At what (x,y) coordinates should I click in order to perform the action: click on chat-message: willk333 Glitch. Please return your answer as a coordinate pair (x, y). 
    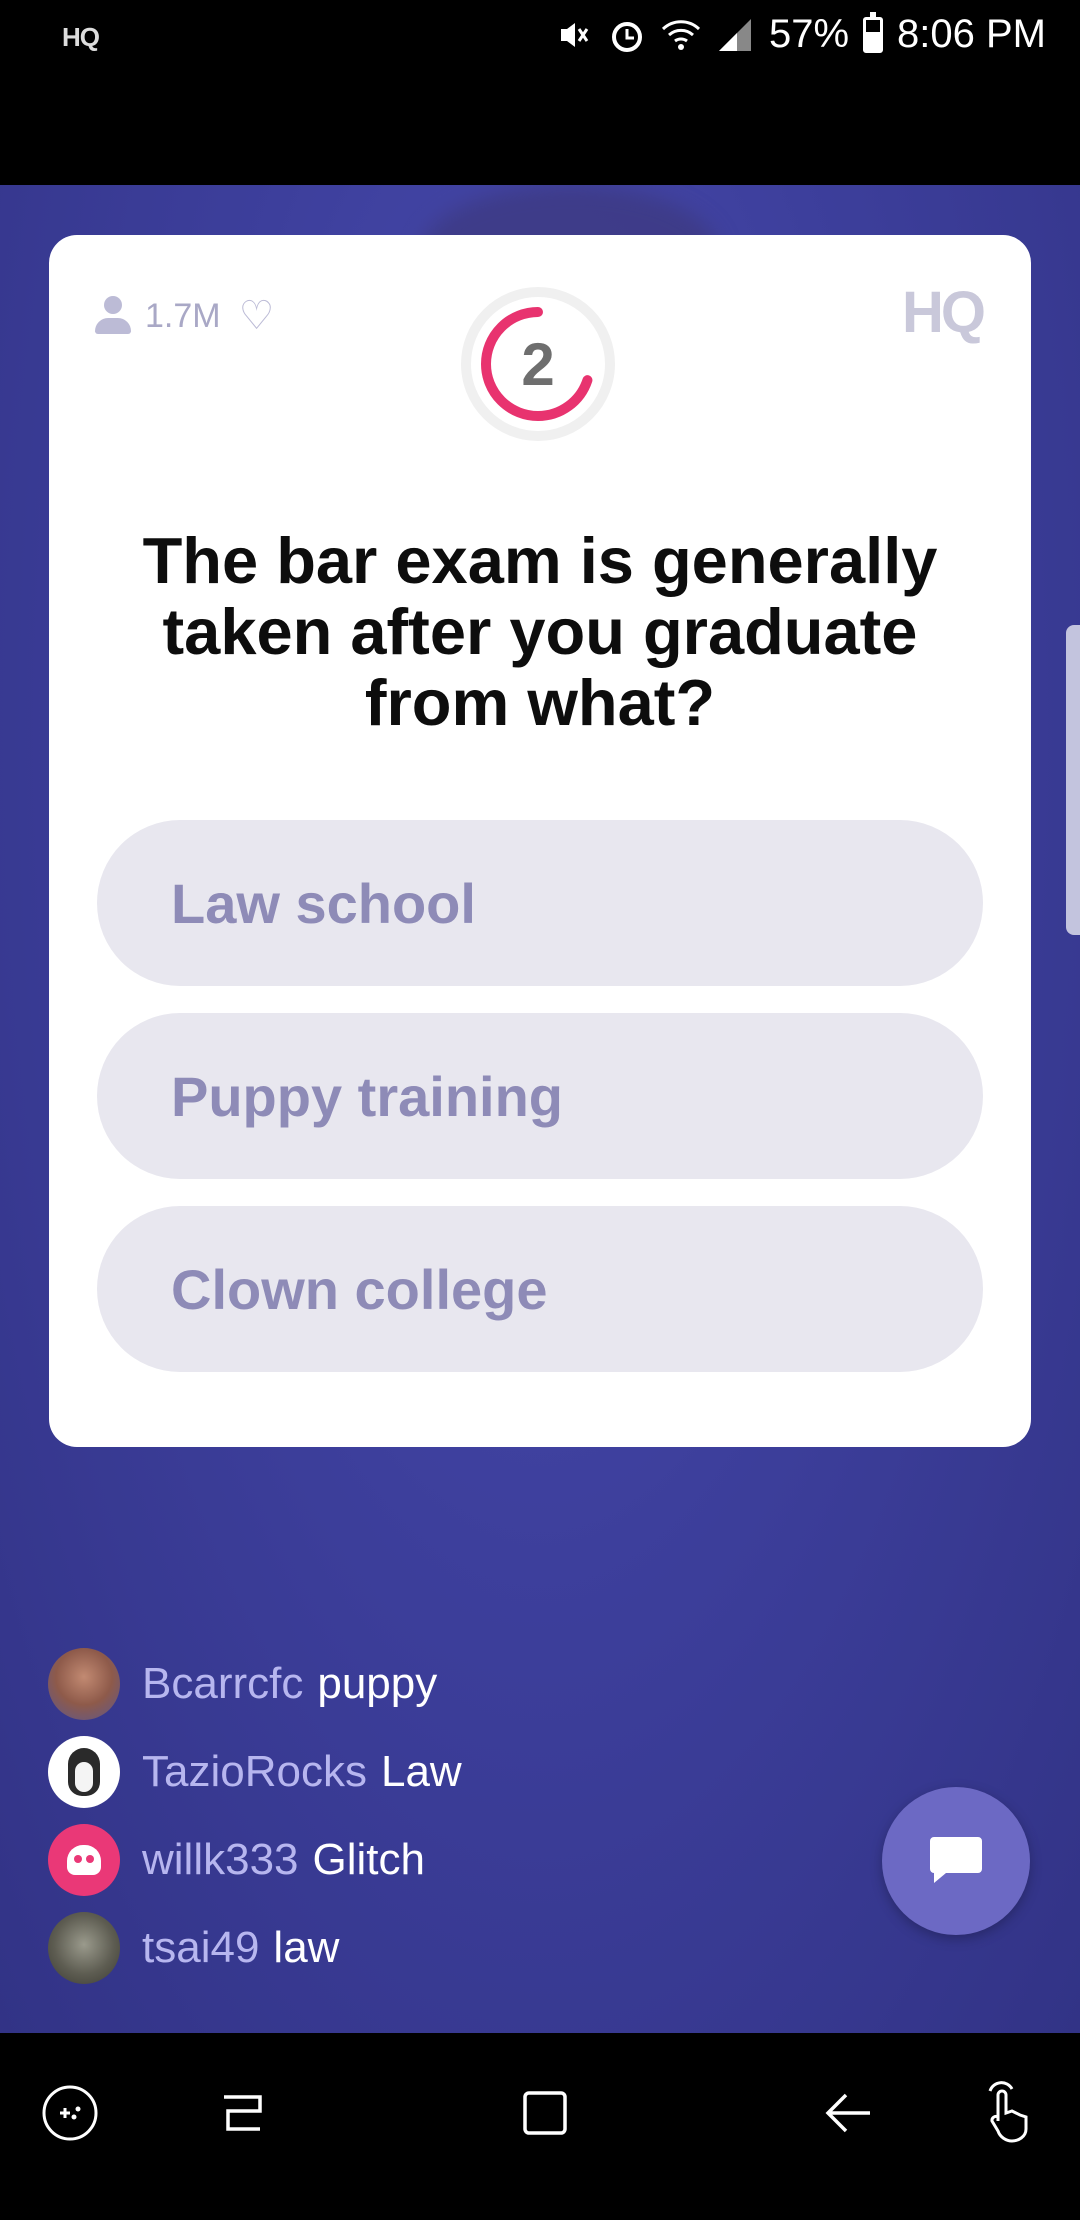
    Looking at the image, I should click on (398, 1860).